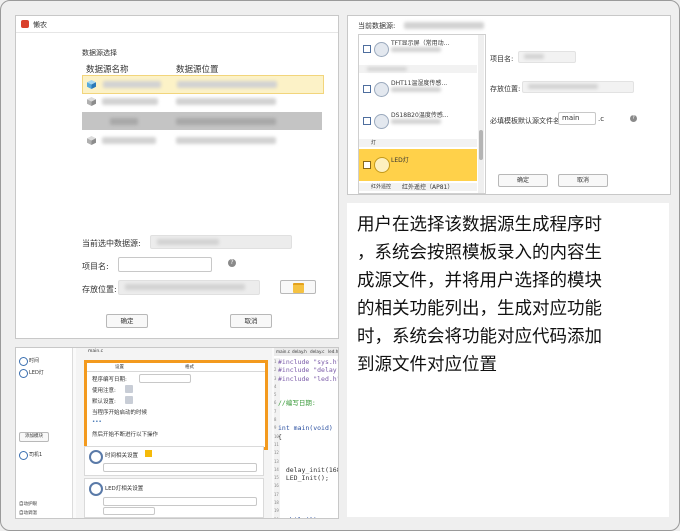 The image size is (680, 531). Describe the element at coordinates (308, 403) in the screenshot. I see `code-line: //编写日期:` at that location.